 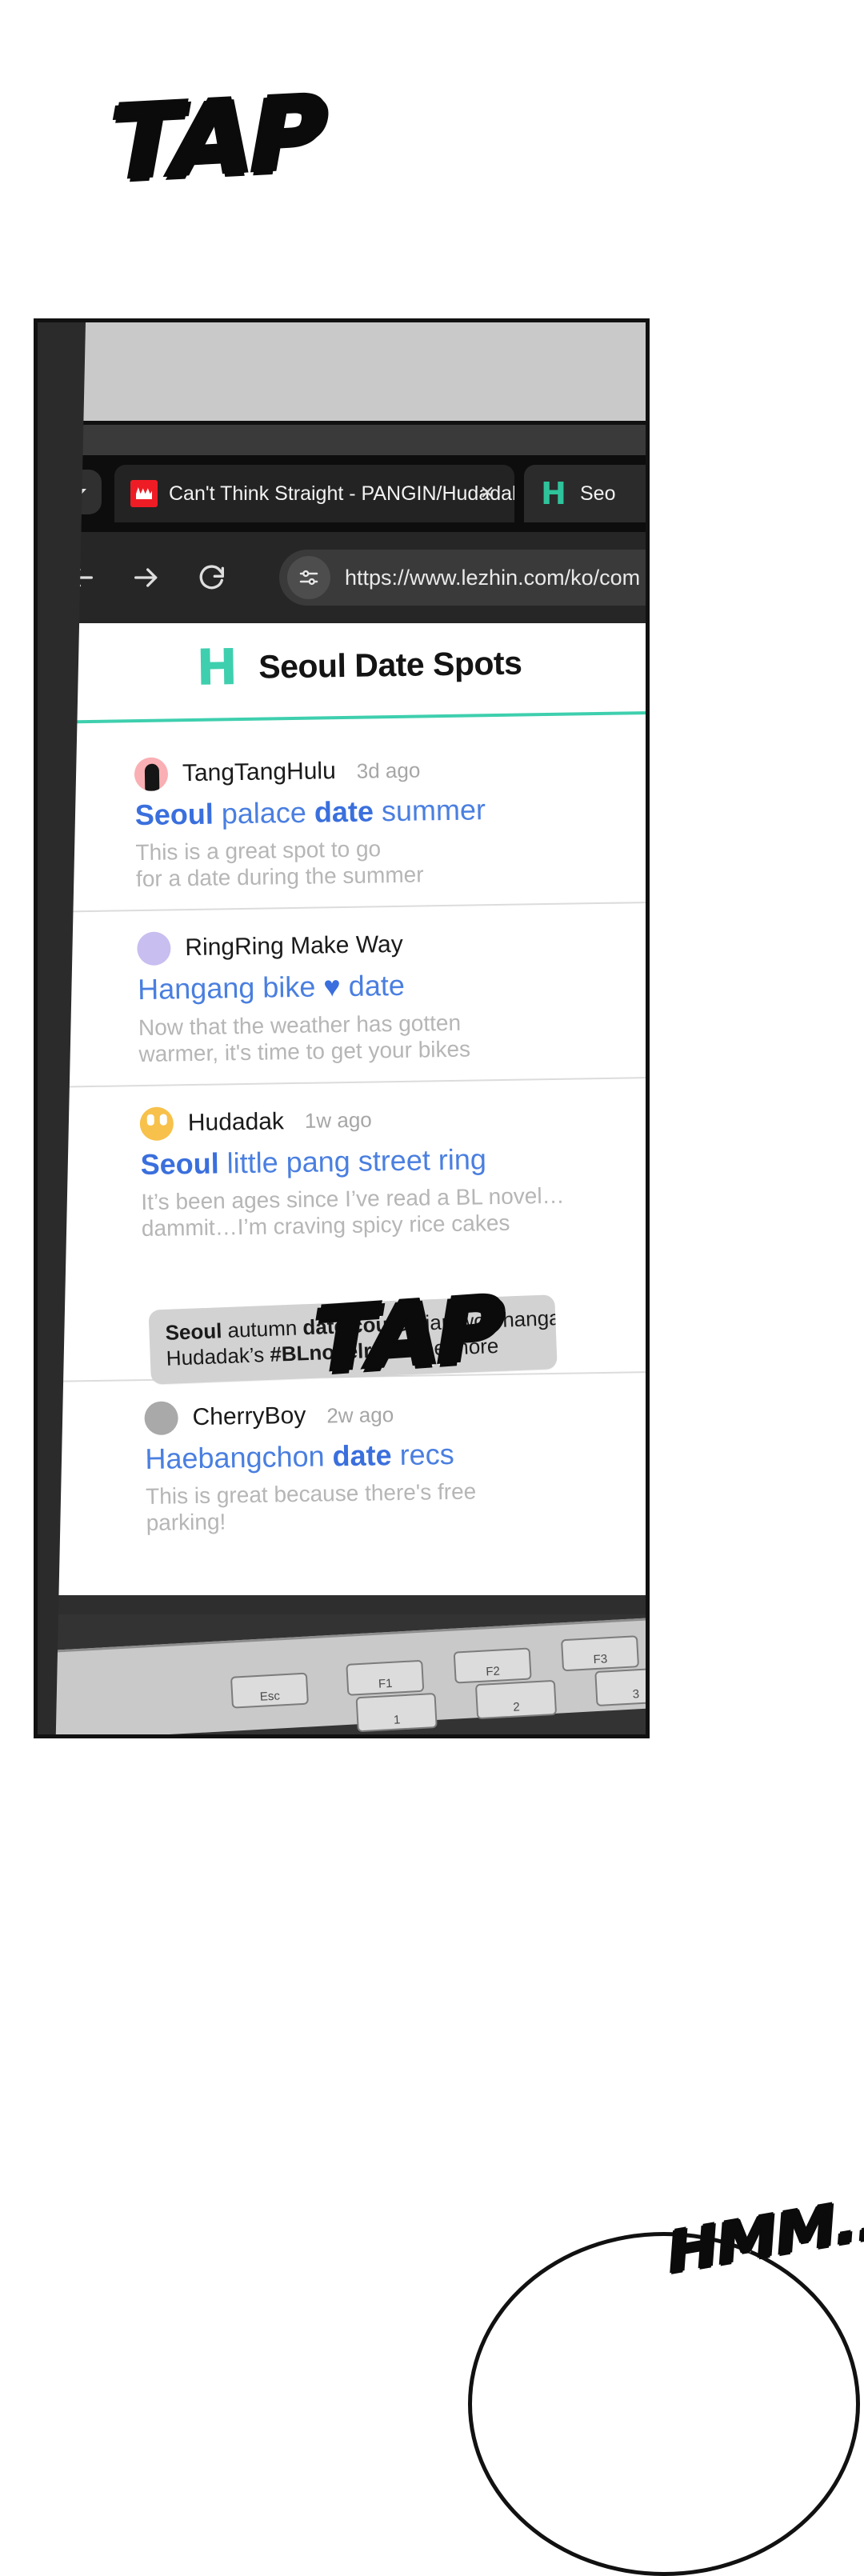 What do you see at coordinates (218, 140) in the screenshot?
I see `sfx-tap-top: TAP` at bounding box center [218, 140].